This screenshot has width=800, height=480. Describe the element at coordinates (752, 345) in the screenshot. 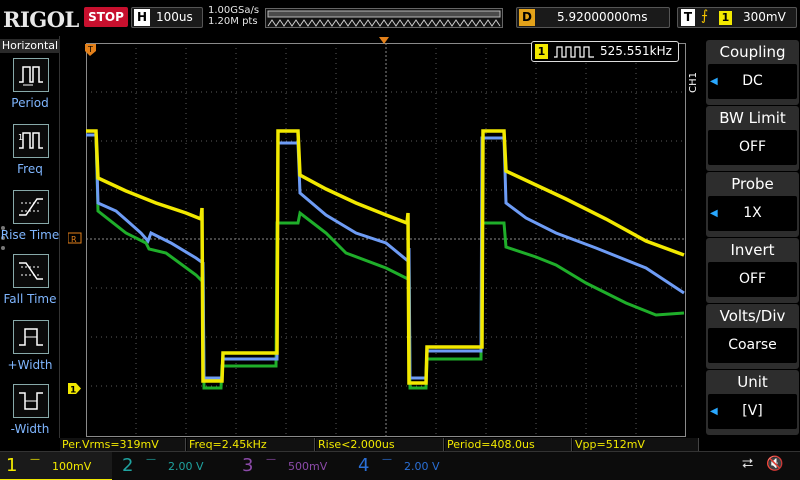

I see `volts-div-value: Coarse` at that location.